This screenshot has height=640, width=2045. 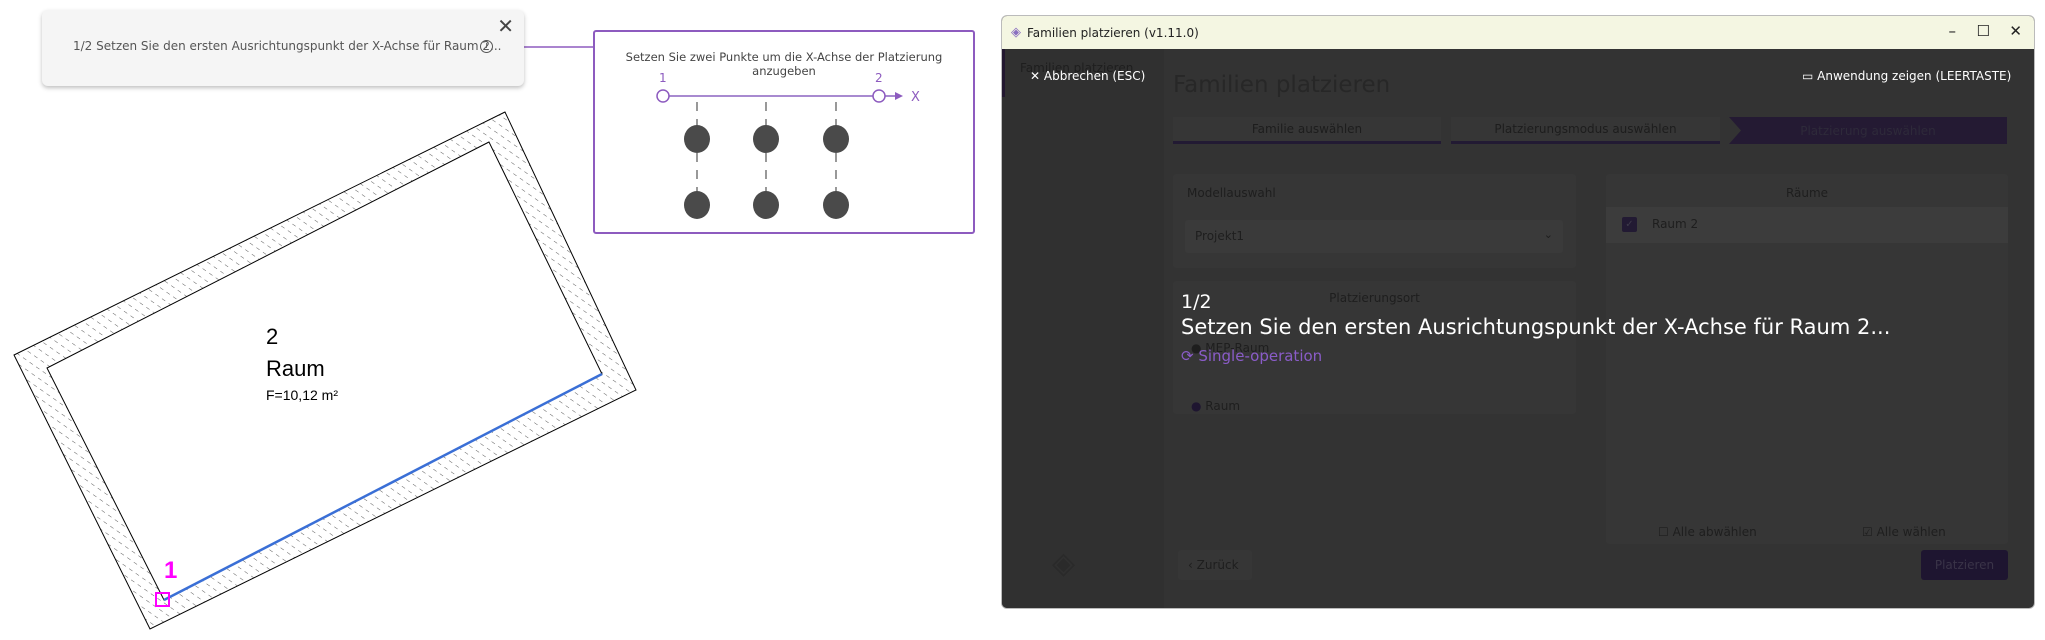 I want to click on room-row-label: Raum 2, so click(x=1675, y=224).